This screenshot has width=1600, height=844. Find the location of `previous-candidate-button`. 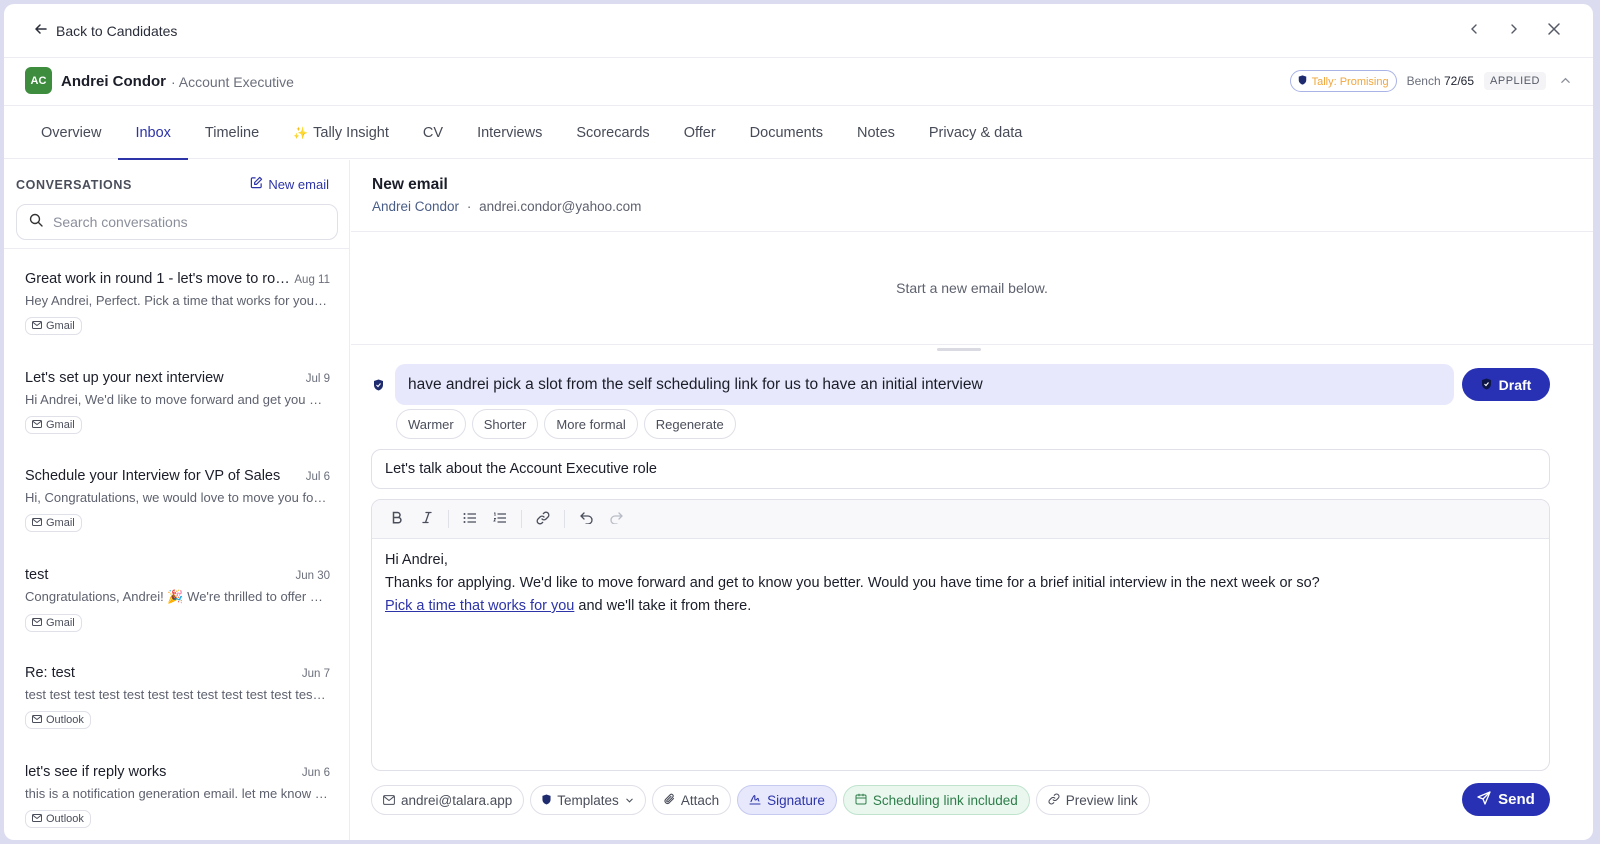

previous-candidate-button is located at coordinates (1474, 31).